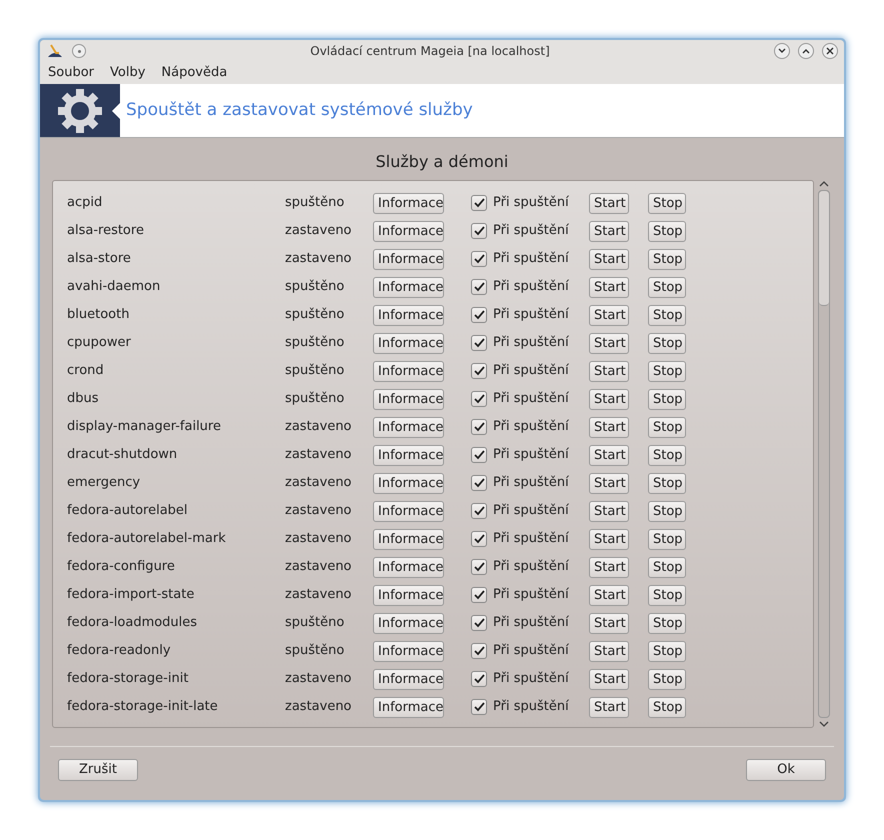 This screenshot has width=884, height=840. Describe the element at coordinates (824, 248) in the screenshot. I see `scrollbar-thumb` at that location.